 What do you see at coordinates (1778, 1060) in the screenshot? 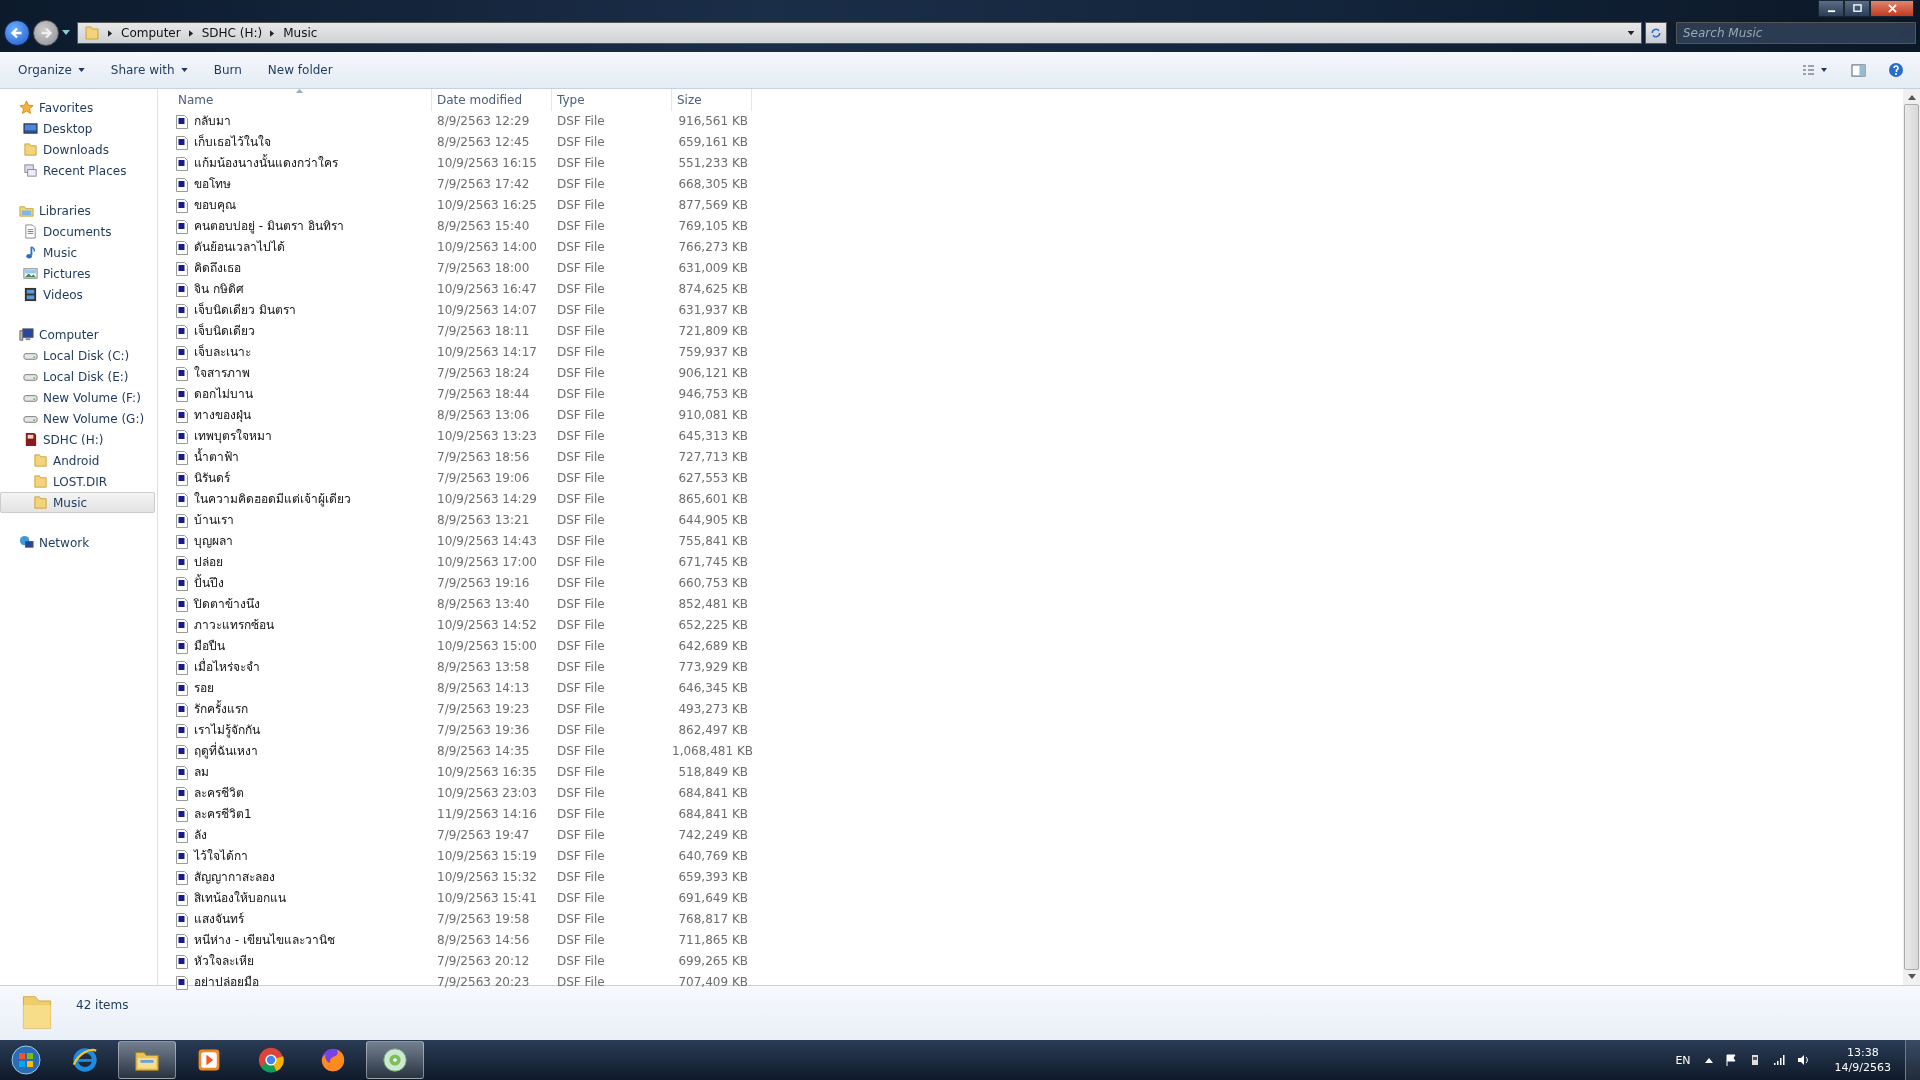
I see `signal-icon` at bounding box center [1778, 1060].